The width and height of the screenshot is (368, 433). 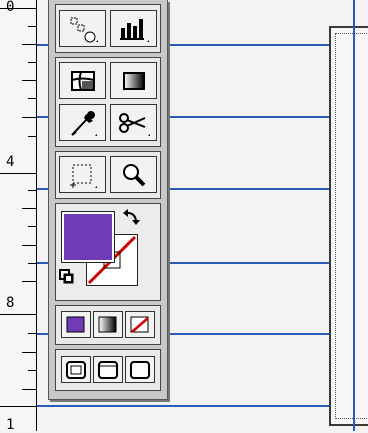 What do you see at coordinates (18, 216) in the screenshot?
I see `vertical-ruler: 0 4 8 1` at bounding box center [18, 216].